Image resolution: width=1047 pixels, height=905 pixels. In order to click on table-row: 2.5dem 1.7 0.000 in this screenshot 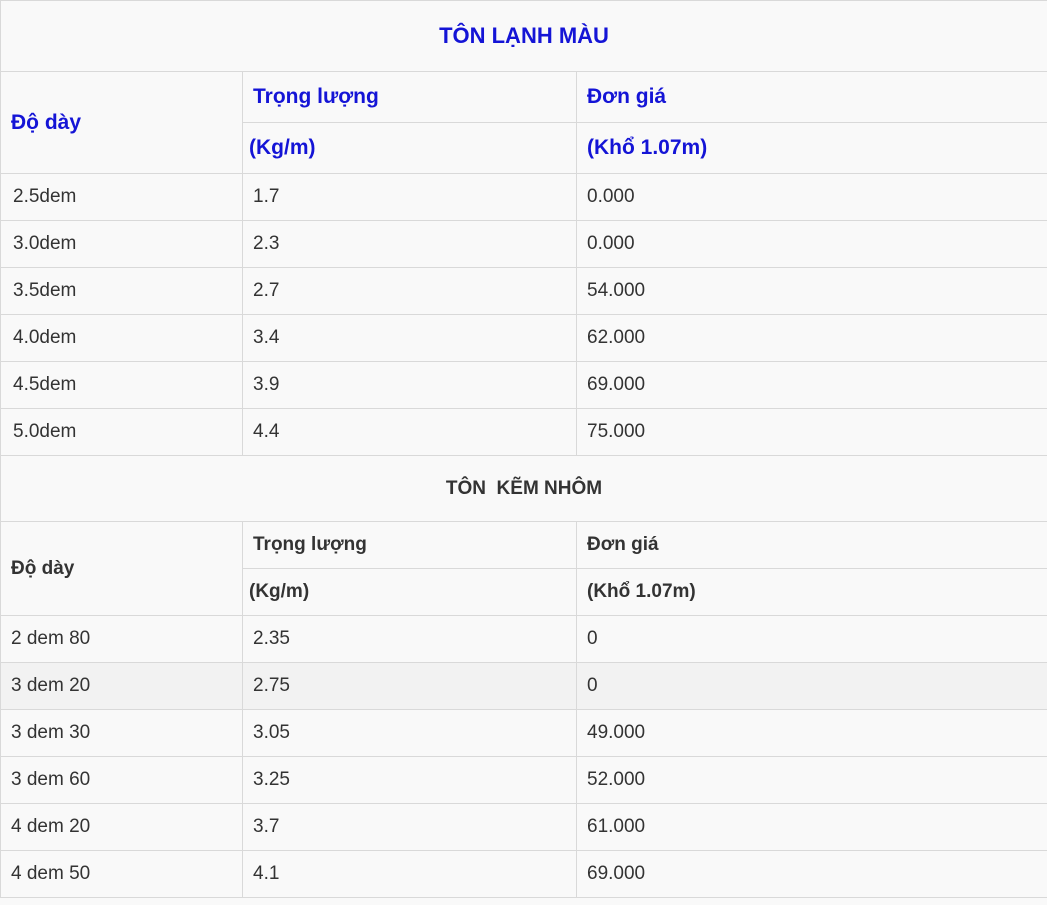, I will do `click(523, 197)`.